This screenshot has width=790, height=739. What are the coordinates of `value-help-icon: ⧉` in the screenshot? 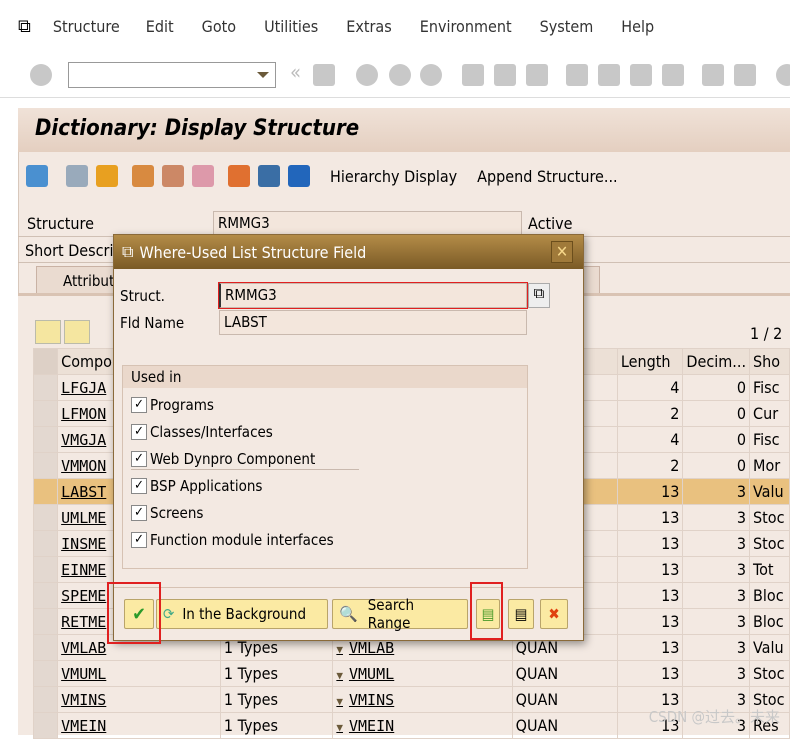 It's located at (539, 295).